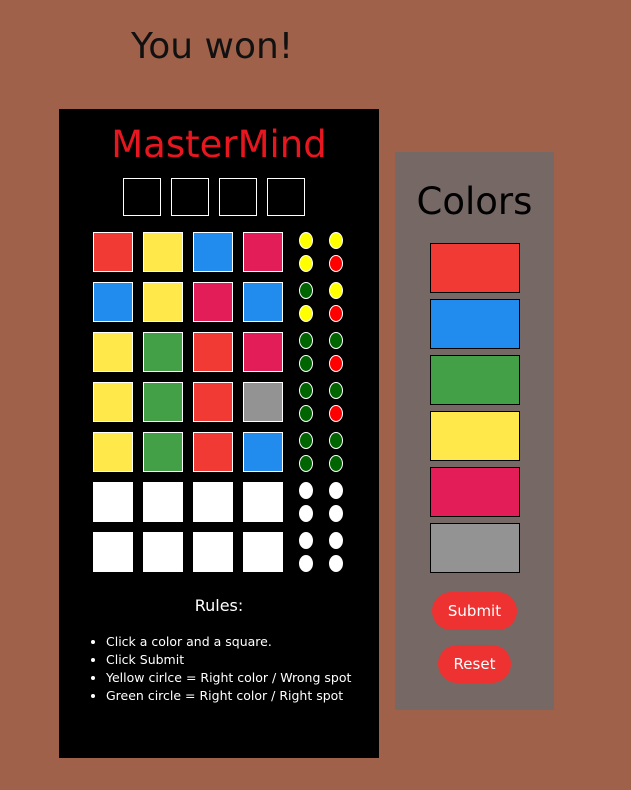 Image resolution: width=631 pixels, height=790 pixels. What do you see at coordinates (228, 642) in the screenshot?
I see `rule-item: Click a color and a square.` at bounding box center [228, 642].